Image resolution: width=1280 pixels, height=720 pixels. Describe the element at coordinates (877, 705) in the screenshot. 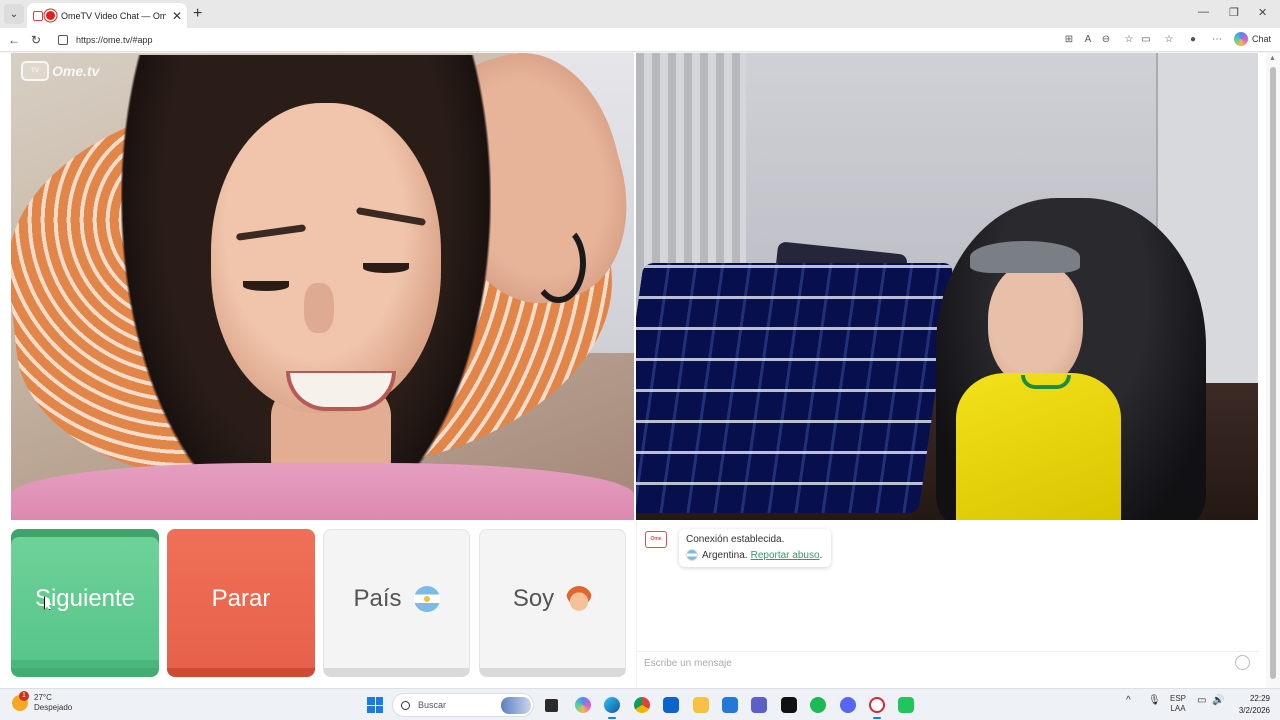

I see `opera-icon` at that location.